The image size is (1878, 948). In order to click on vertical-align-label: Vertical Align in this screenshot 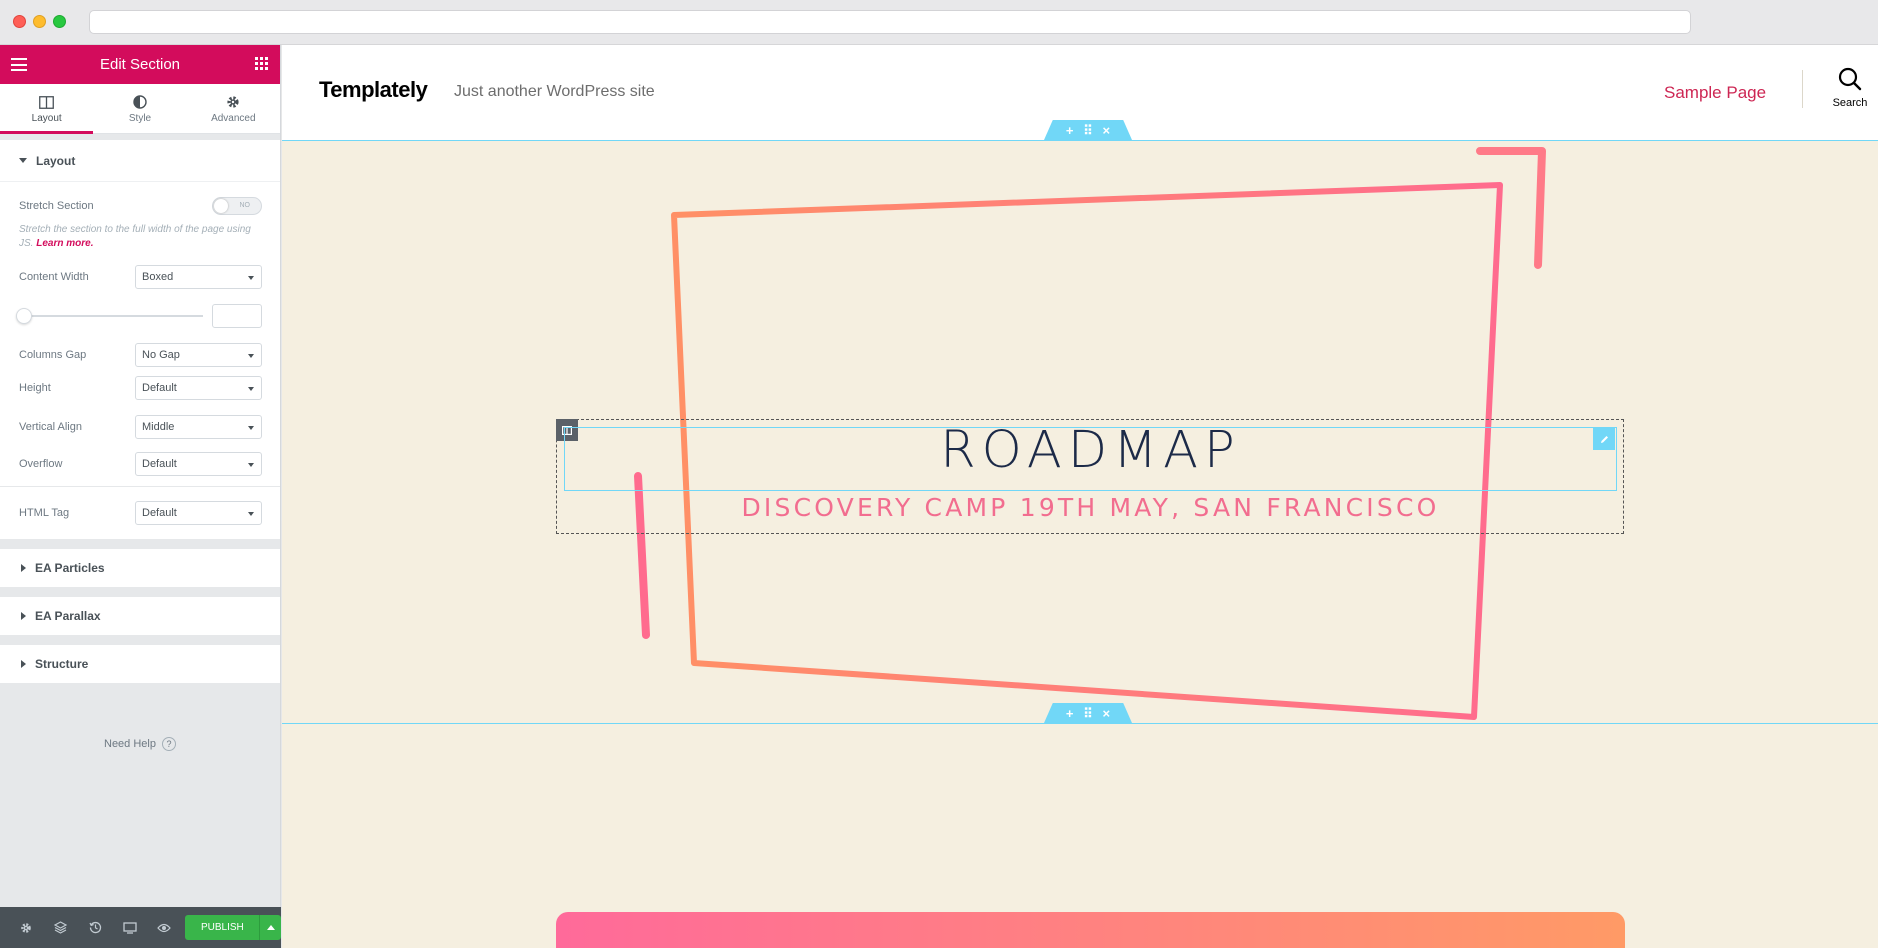, I will do `click(50, 427)`.